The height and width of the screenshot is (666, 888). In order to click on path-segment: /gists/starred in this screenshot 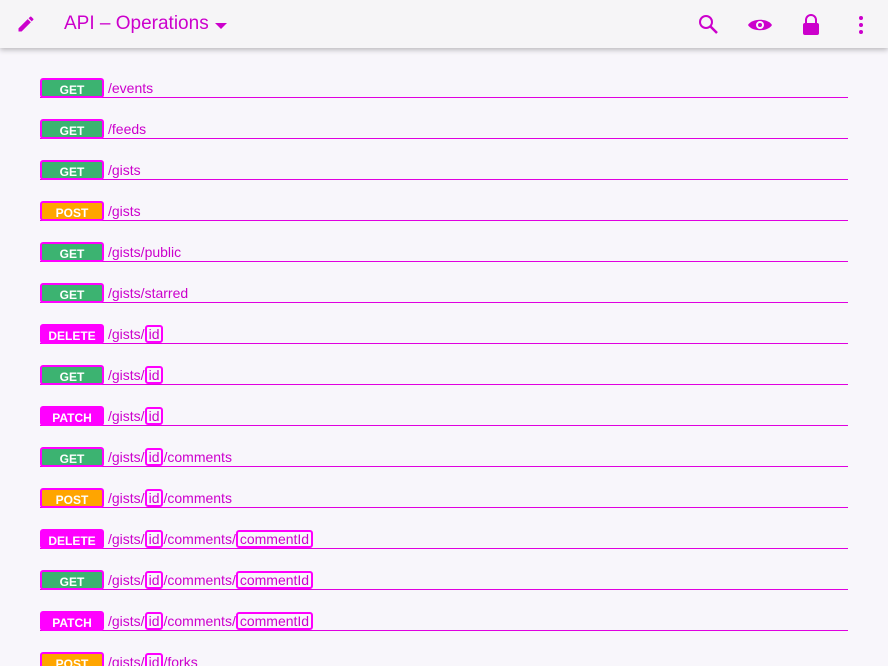, I will do `click(148, 293)`.